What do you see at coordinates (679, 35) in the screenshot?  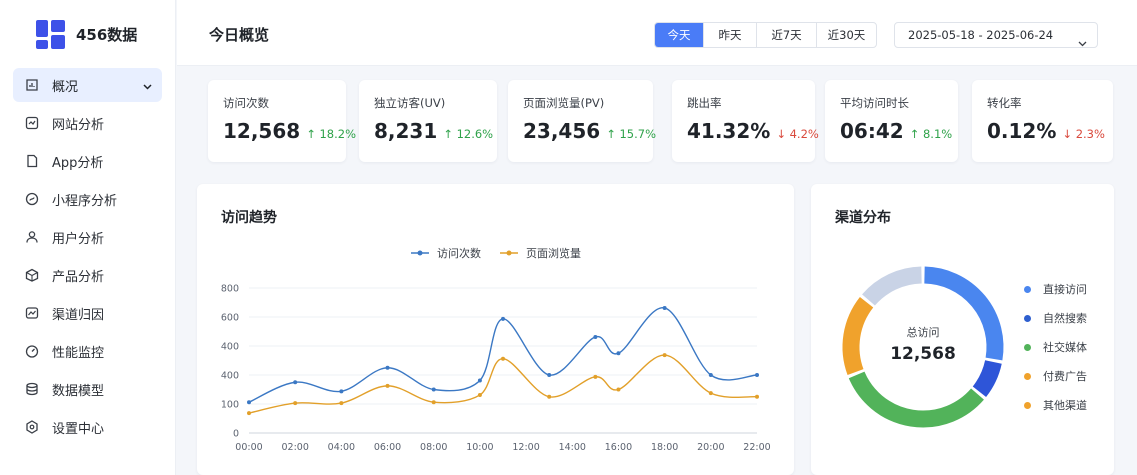 I see `range-tab: 今天` at bounding box center [679, 35].